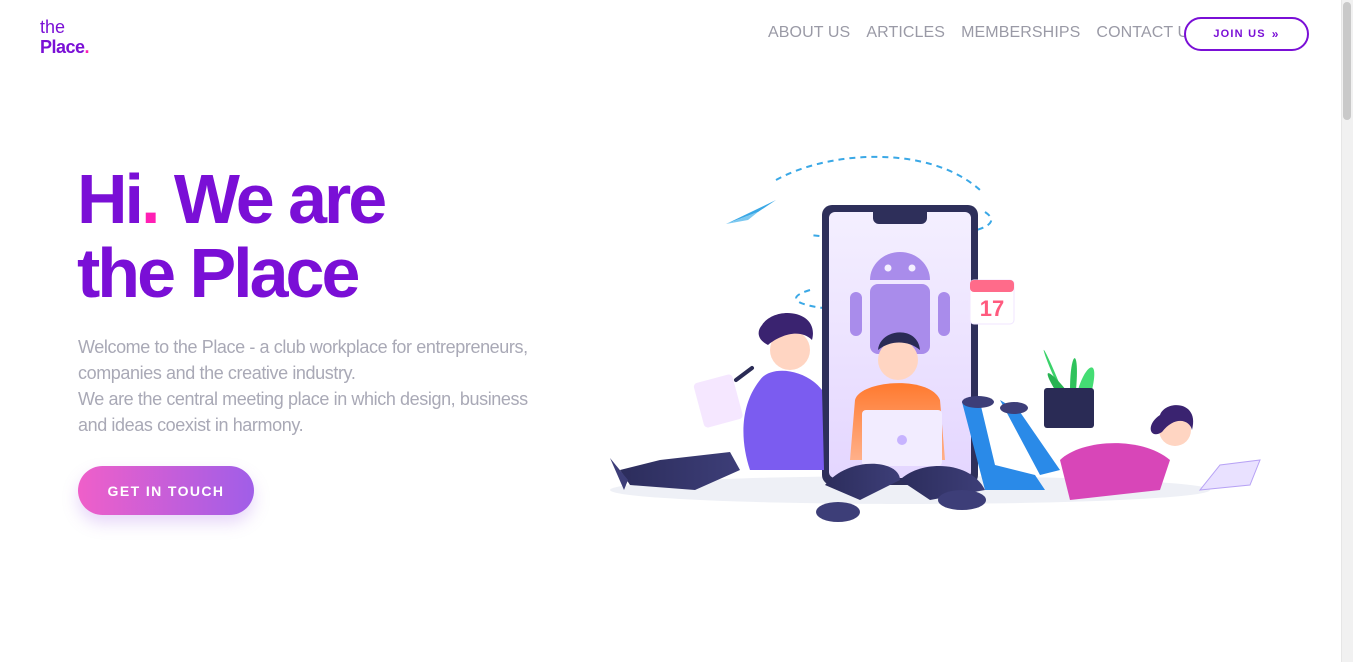  What do you see at coordinates (1239, 34) in the screenshot?
I see `join-us-label: JOIN US` at bounding box center [1239, 34].